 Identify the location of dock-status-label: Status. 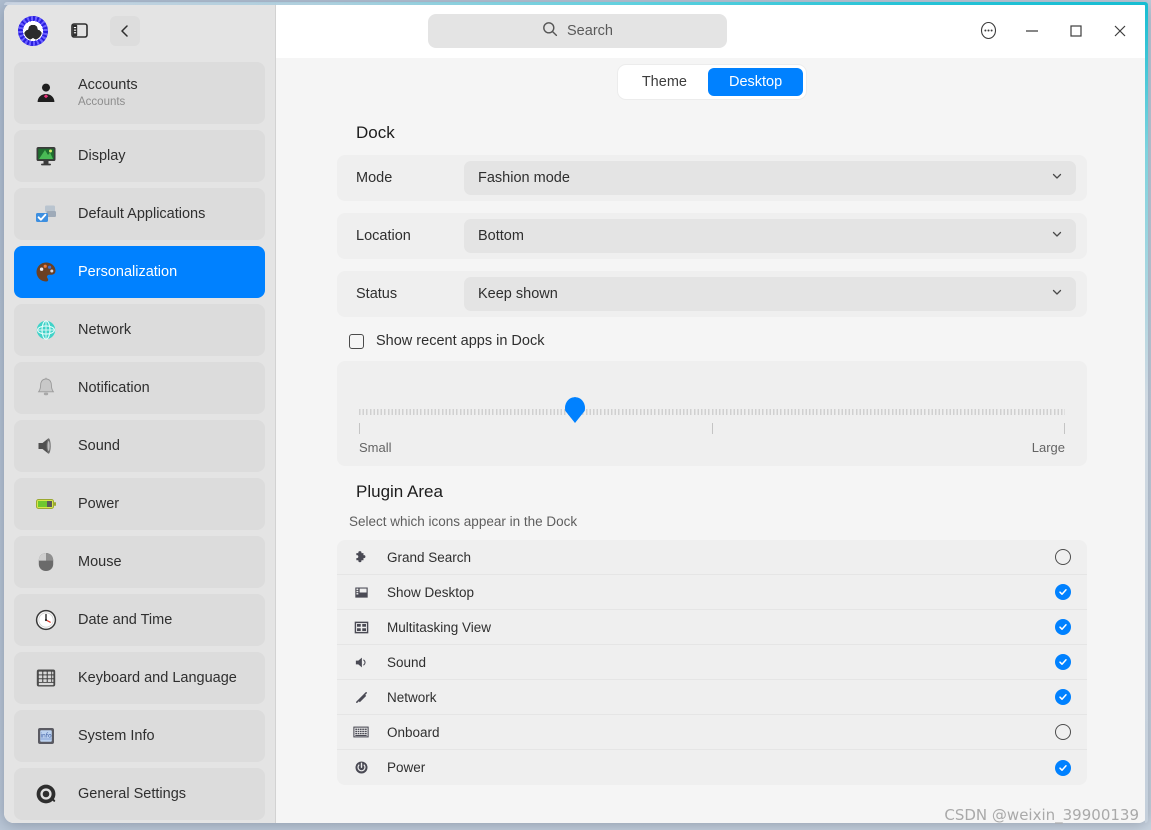
(377, 294).